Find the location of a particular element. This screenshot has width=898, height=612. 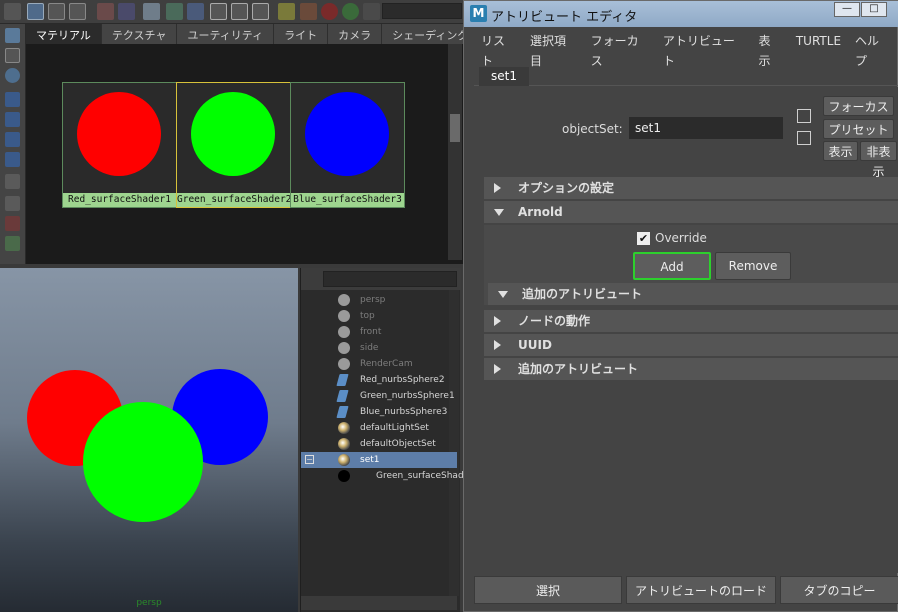

extra-tool-icon is located at coordinates (371, 11).